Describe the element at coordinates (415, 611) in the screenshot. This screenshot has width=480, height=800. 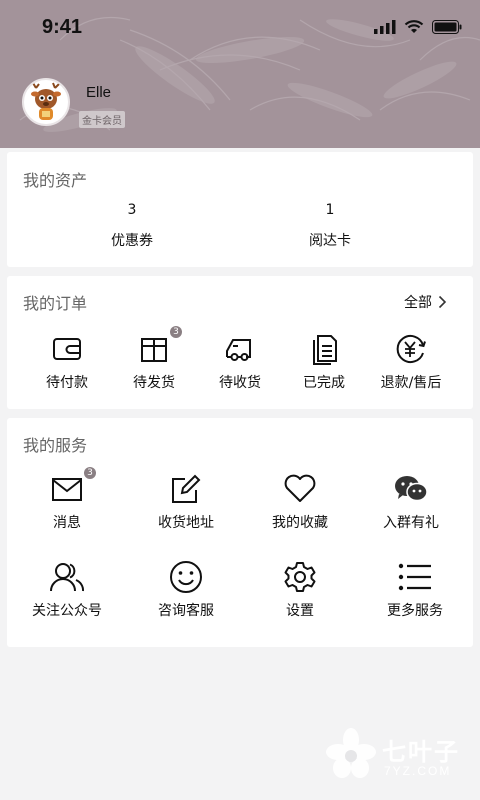
I see `service-more-label: 更多服务` at that location.